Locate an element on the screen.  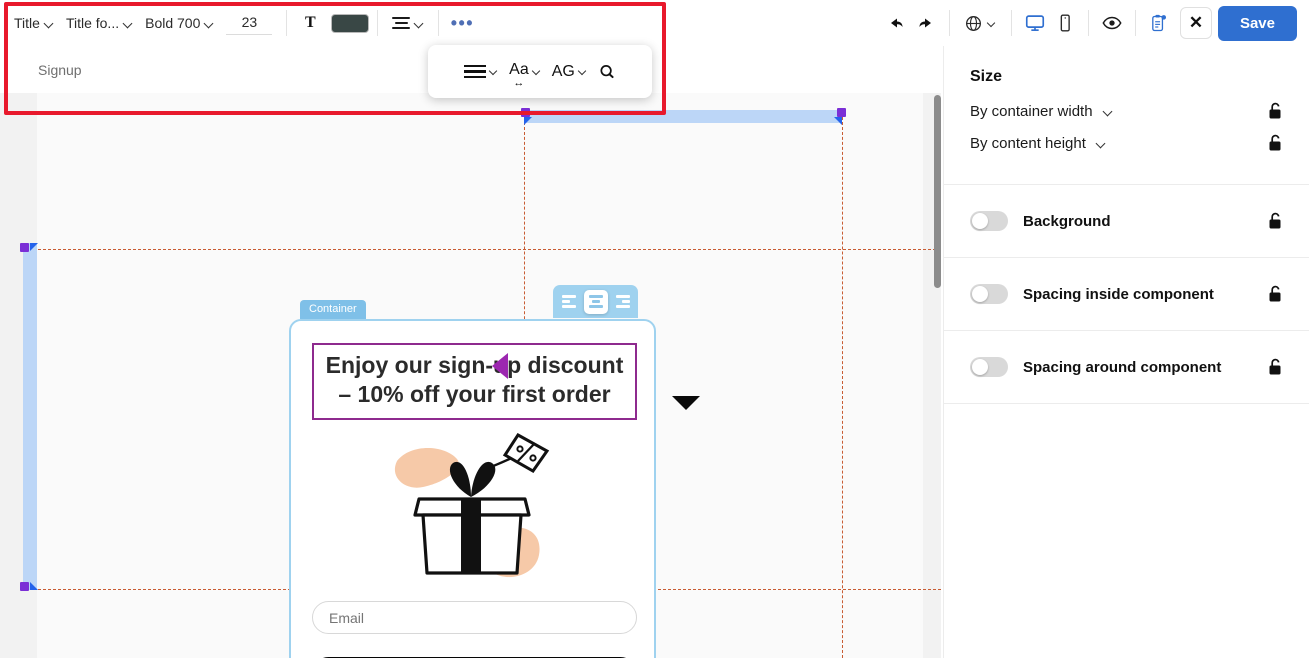
eye-icon is located at coordinates (1112, 23).